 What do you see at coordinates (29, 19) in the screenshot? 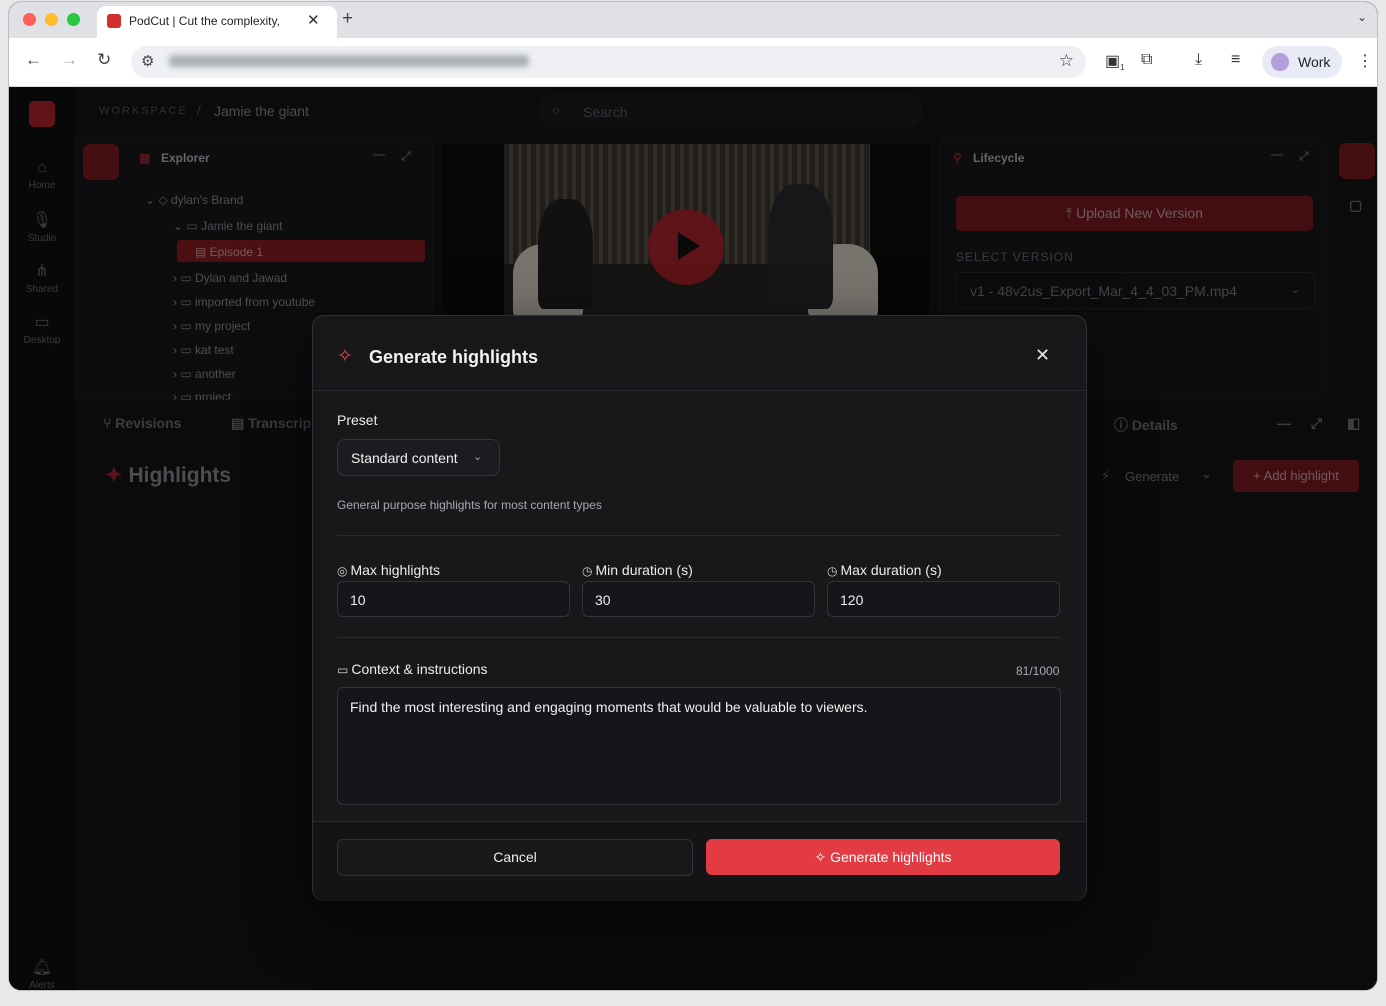
I see `close-window-button` at bounding box center [29, 19].